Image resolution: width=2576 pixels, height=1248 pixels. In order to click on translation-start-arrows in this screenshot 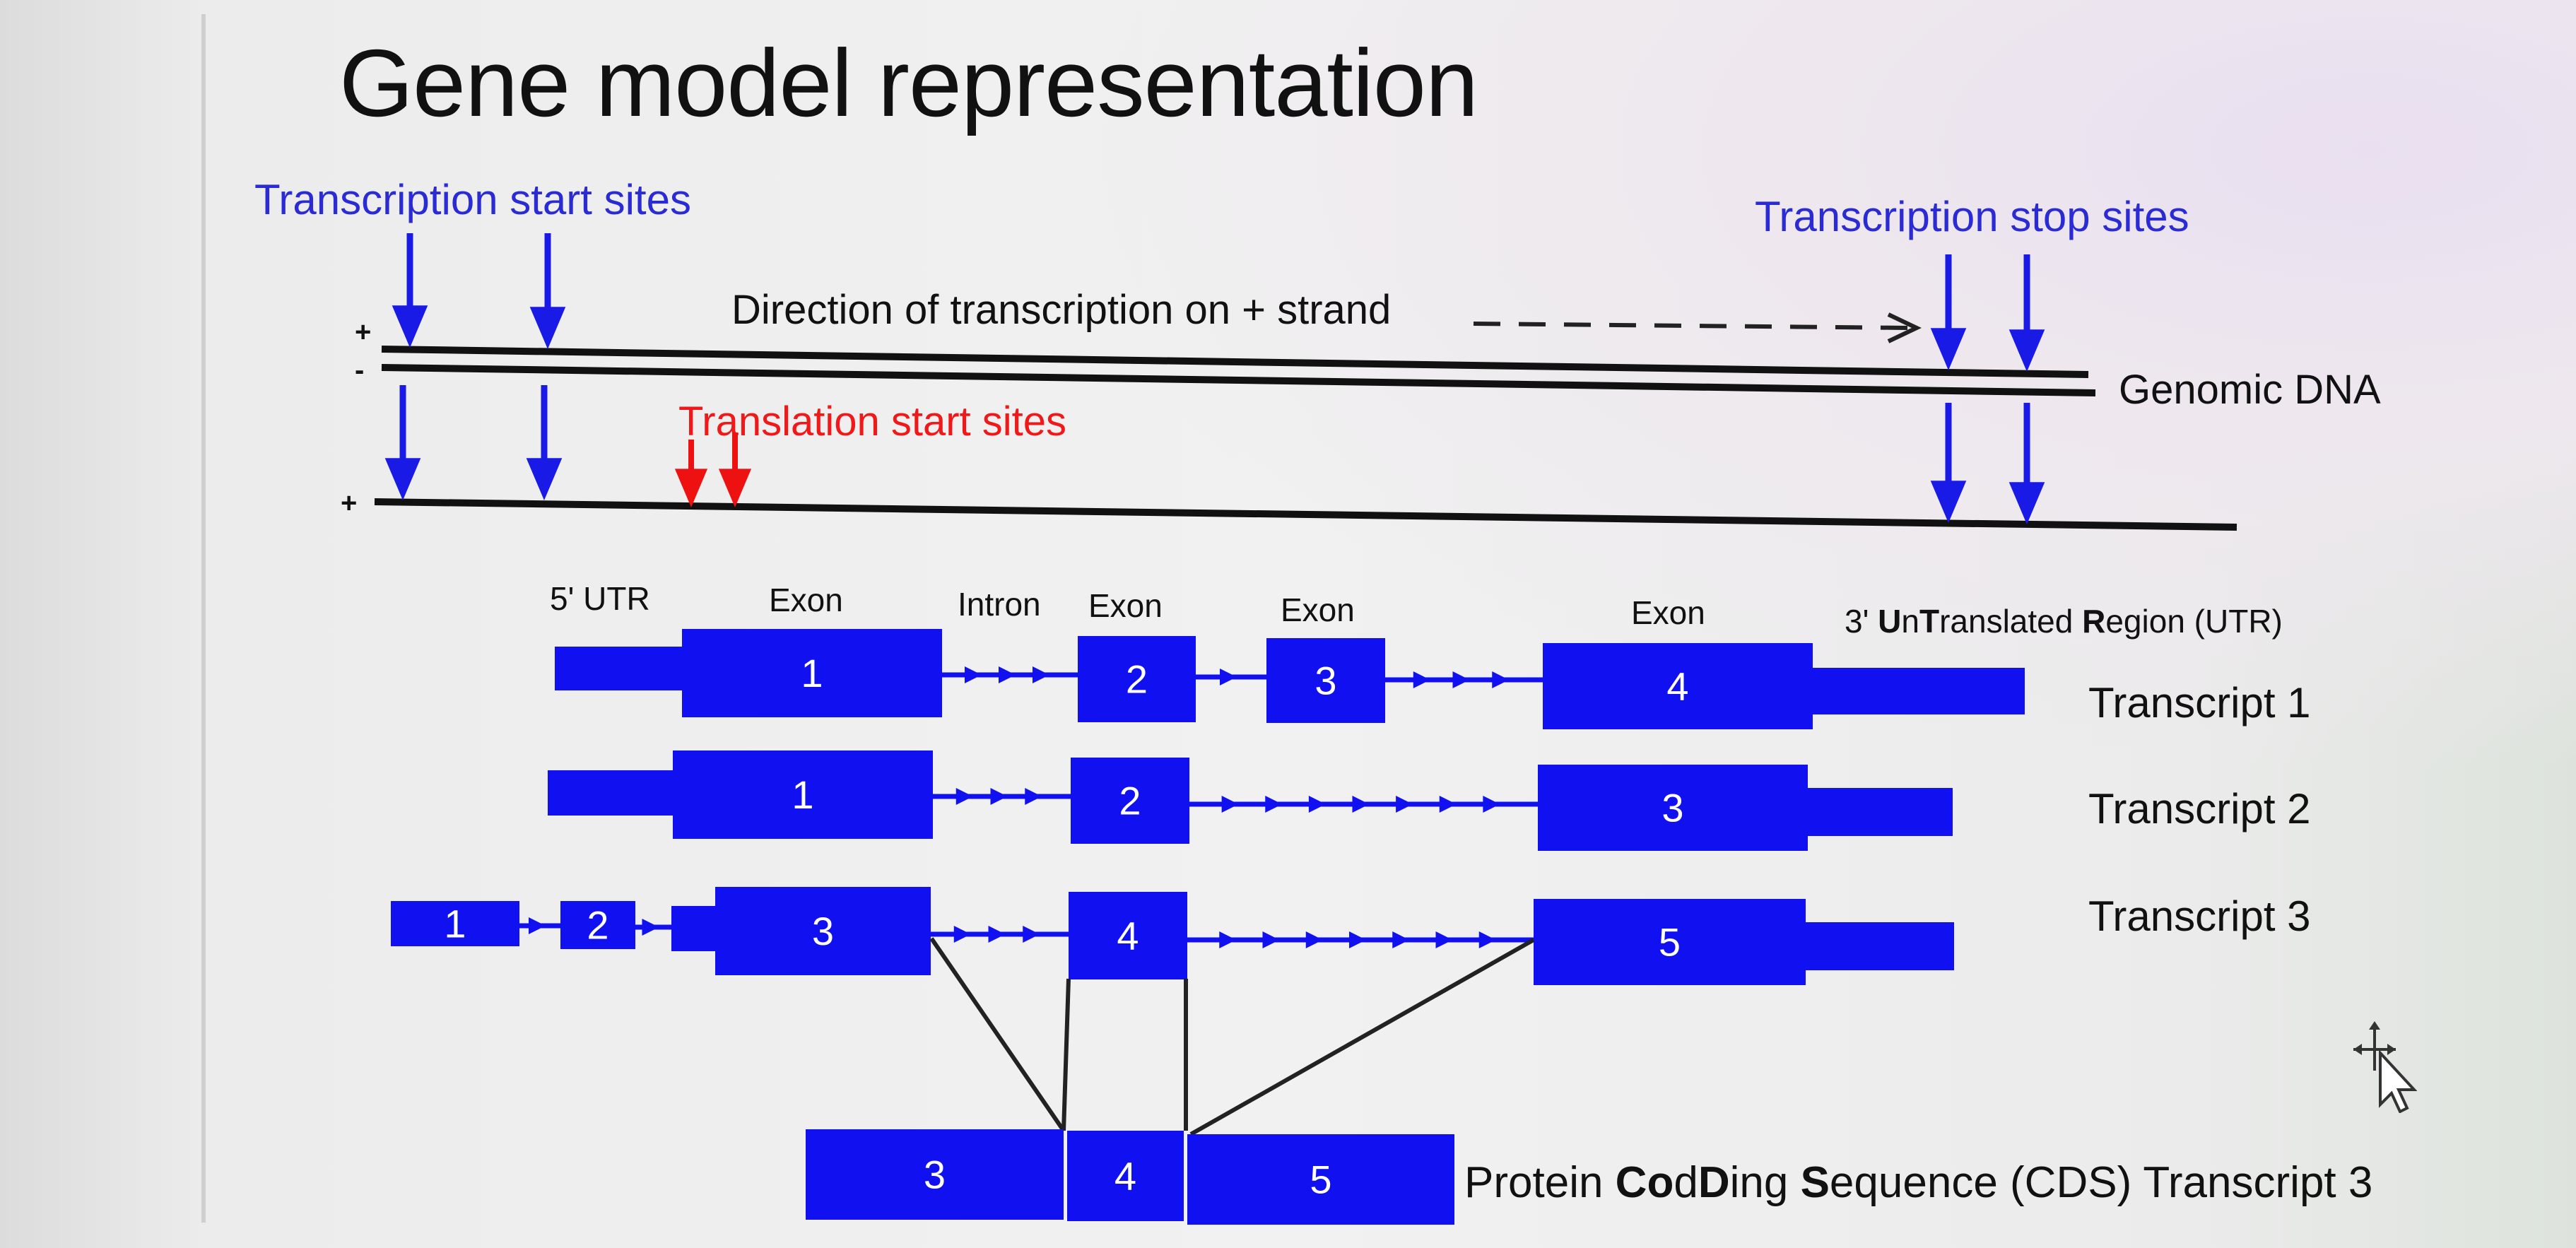, I will do `click(713, 469)`.